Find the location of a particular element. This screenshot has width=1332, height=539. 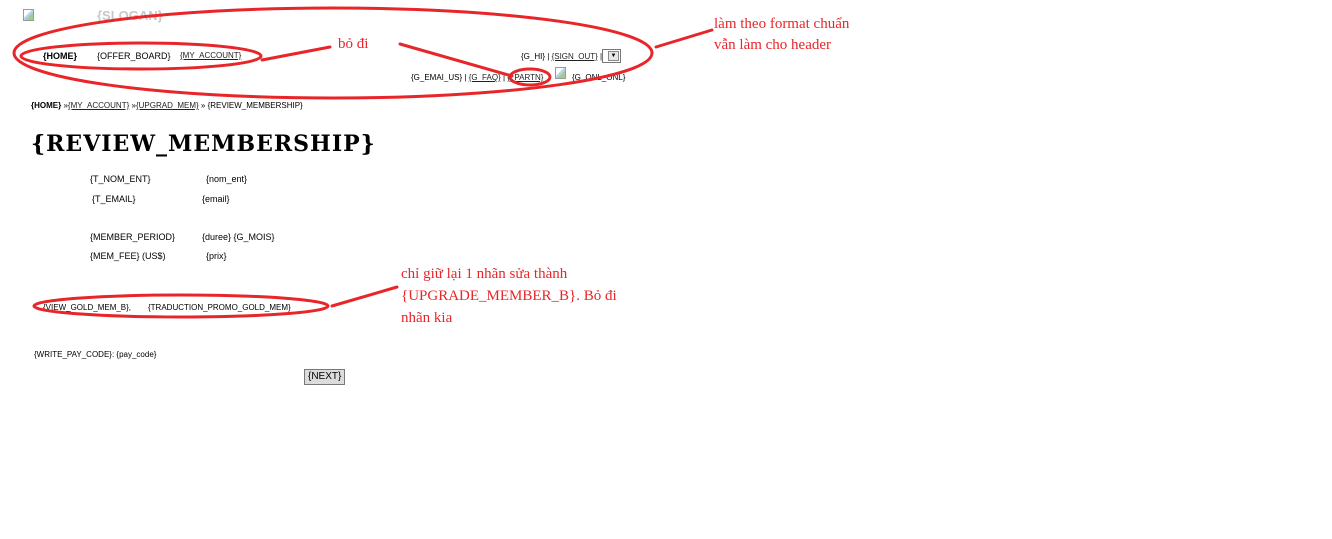

annotation-header-line2: vẫn làm cho header is located at coordinates (773, 45).